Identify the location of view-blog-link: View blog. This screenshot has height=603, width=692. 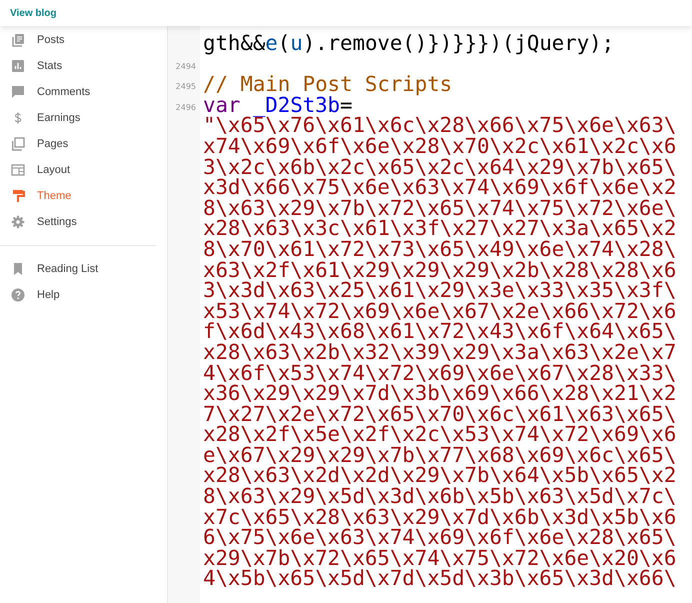
(33, 13).